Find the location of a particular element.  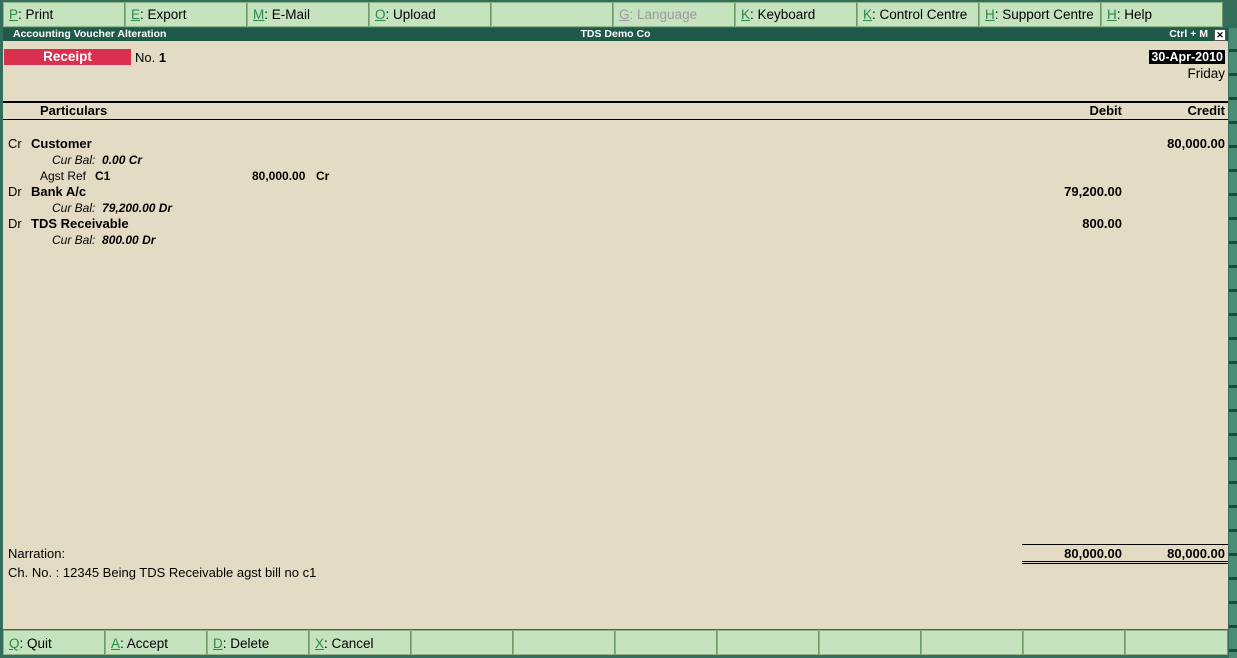

accept-shortcut-key: A is located at coordinates (116, 643).